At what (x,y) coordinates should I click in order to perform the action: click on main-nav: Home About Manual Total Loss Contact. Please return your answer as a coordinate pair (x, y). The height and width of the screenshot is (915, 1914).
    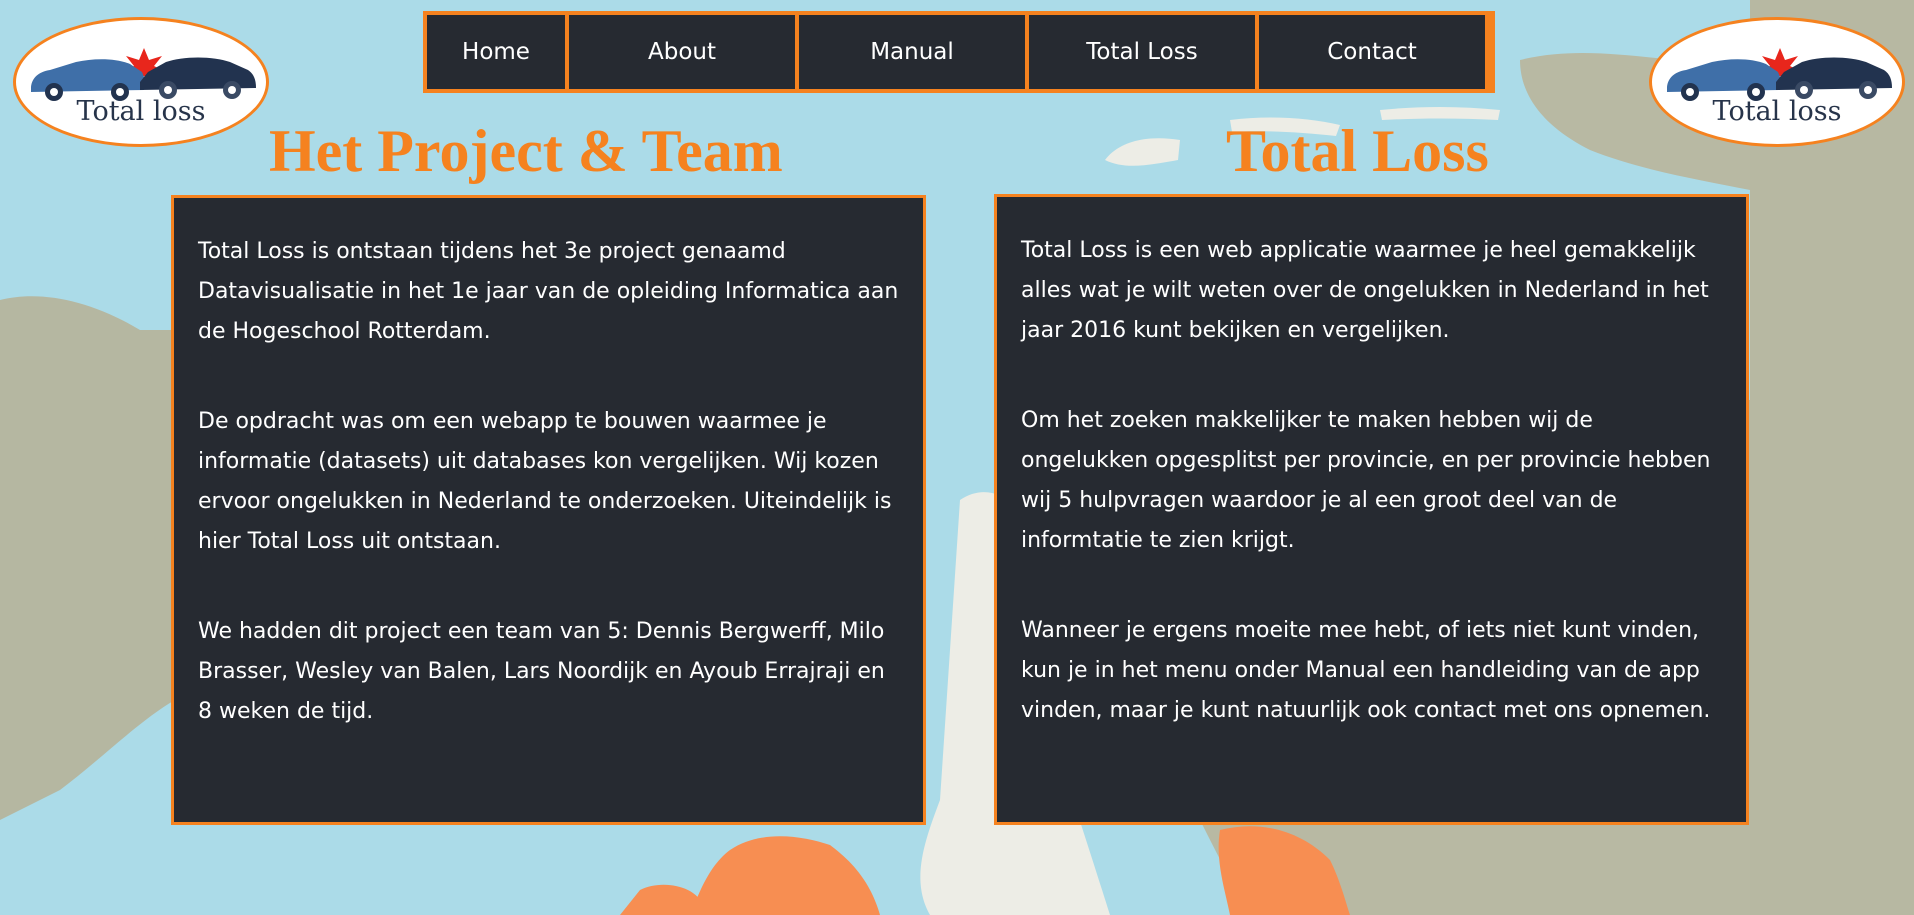
    Looking at the image, I should click on (959, 52).